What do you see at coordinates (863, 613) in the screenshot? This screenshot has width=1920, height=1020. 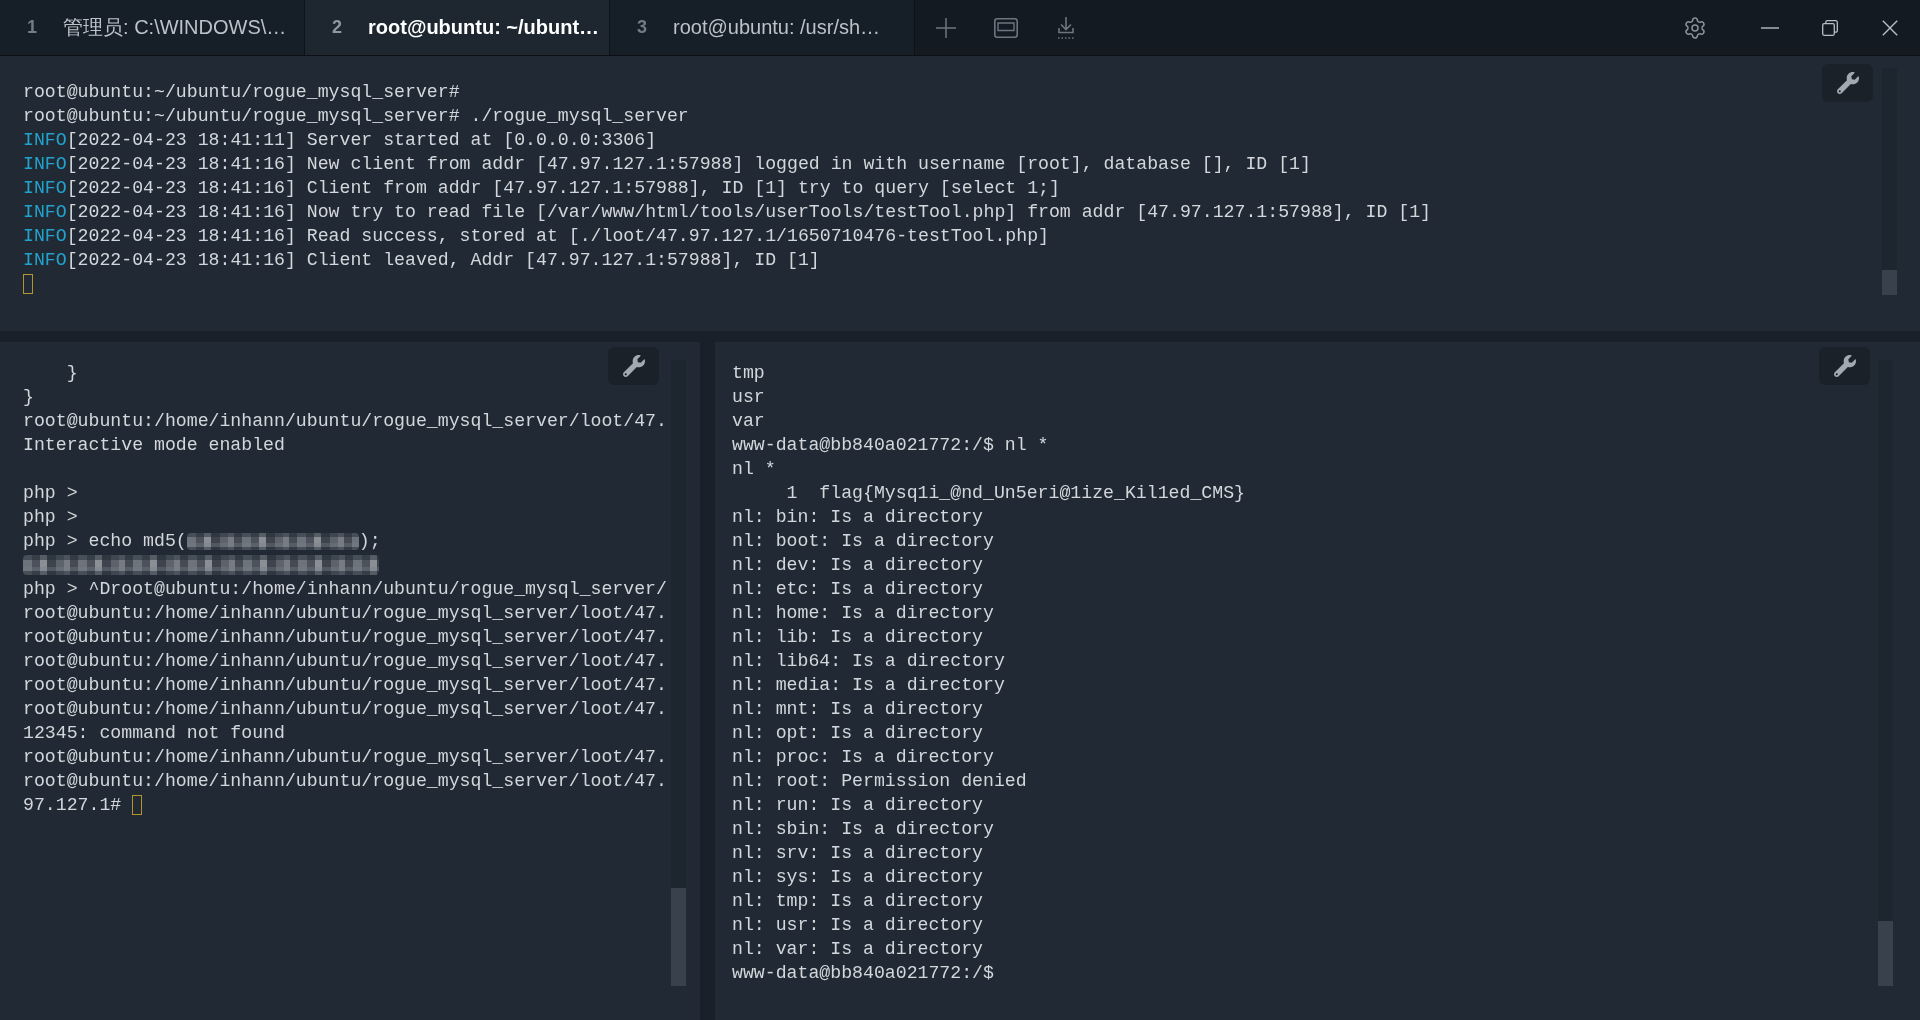 I see `terminal-line: nl: home: Is a directory` at bounding box center [863, 613].